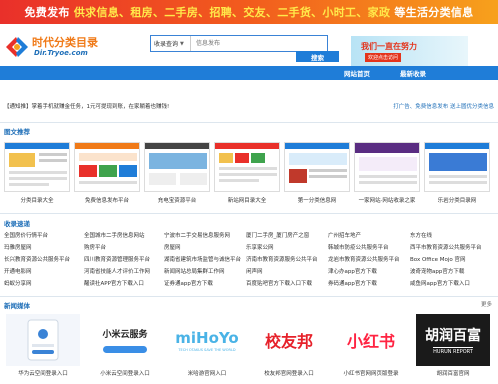  I want to click on picture-caption: 新站网目录大全, so click(247, 201).